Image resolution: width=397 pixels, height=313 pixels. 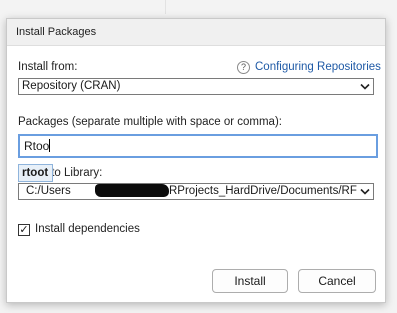 I want to click on packages-input-value: Rtoo, so click(x=37, y=146).